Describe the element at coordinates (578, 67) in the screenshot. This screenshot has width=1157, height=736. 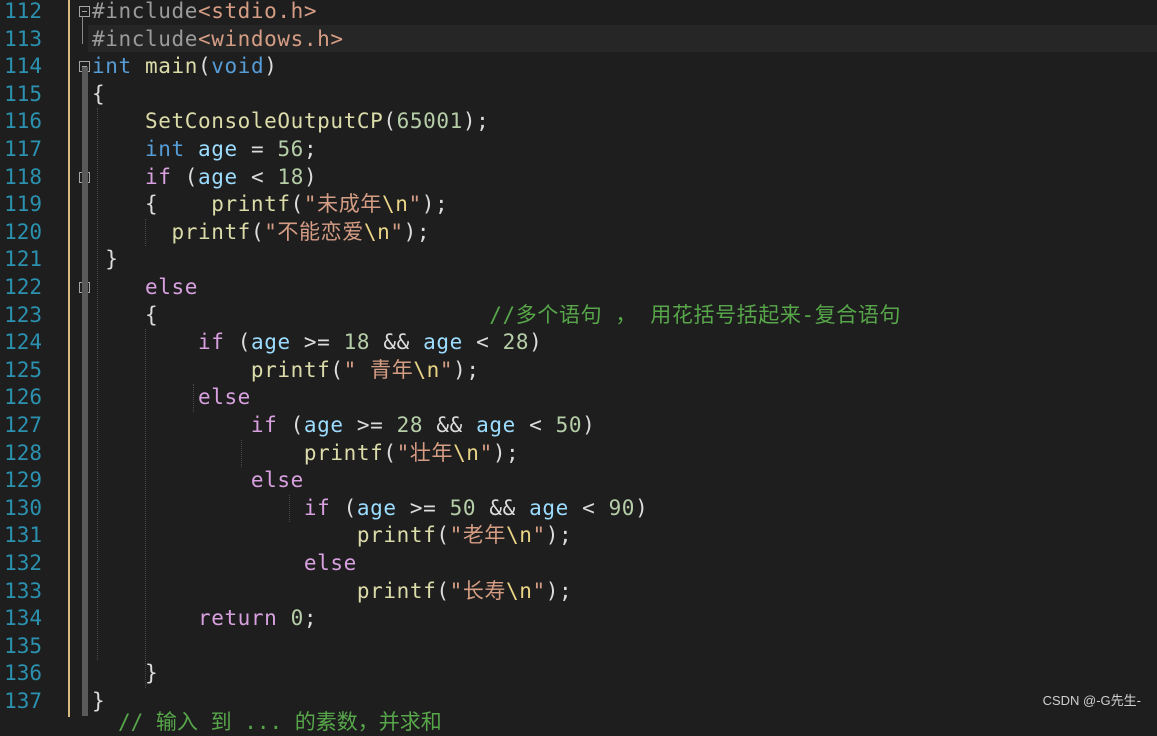
I see `code-line: 114 int main(void)` at that location.